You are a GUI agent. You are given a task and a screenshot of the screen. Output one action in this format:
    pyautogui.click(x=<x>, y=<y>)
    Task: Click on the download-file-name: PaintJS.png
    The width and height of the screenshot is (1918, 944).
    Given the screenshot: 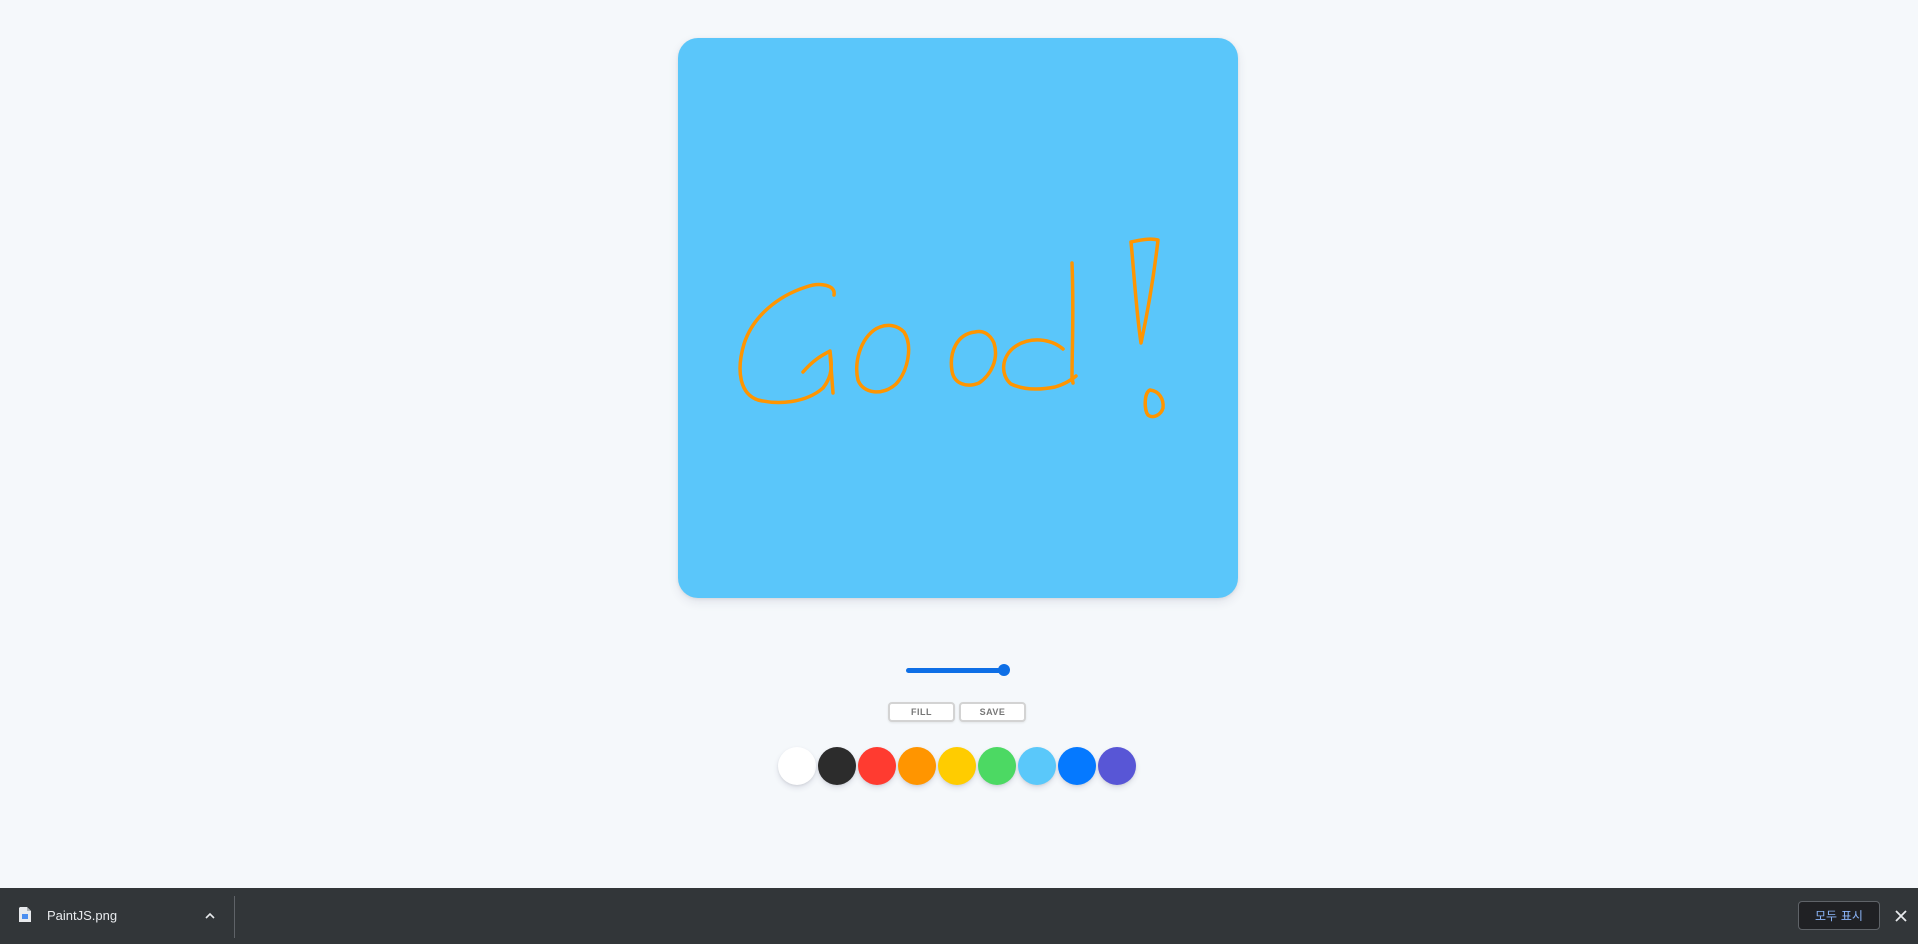 What is the action you would take?
    pyautogui.click(x=82, y=915)
    